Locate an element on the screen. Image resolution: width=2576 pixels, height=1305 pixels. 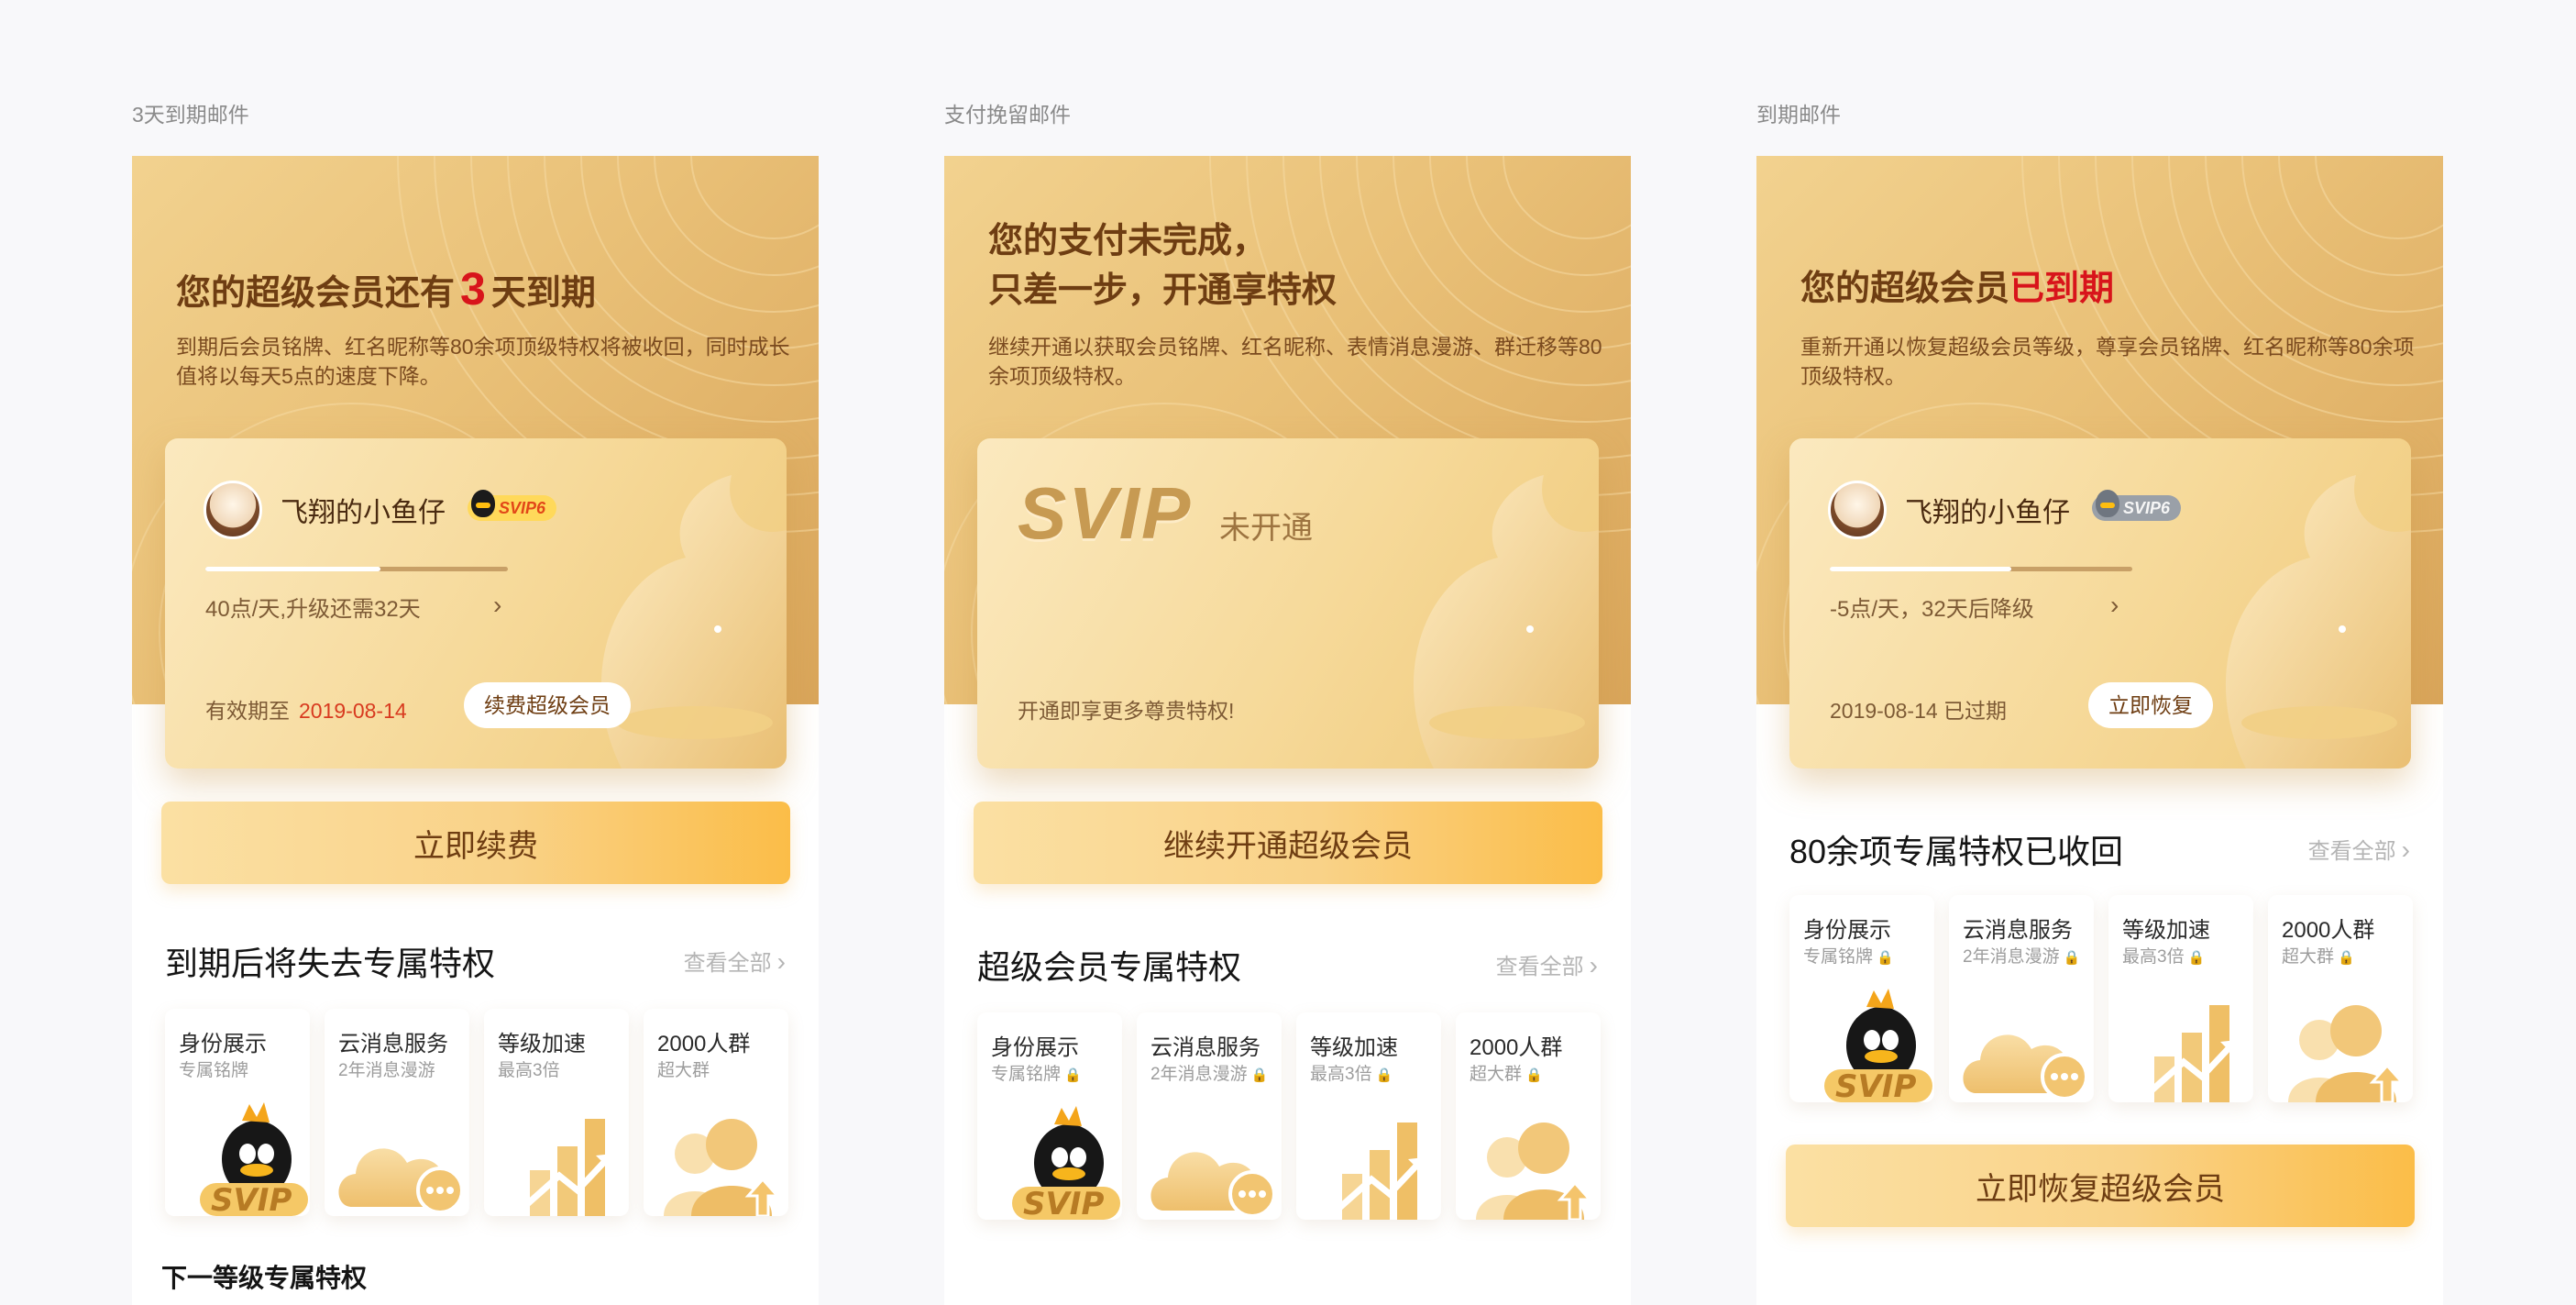
svip-status: 未开通 is located at coordinates (1266, 528).